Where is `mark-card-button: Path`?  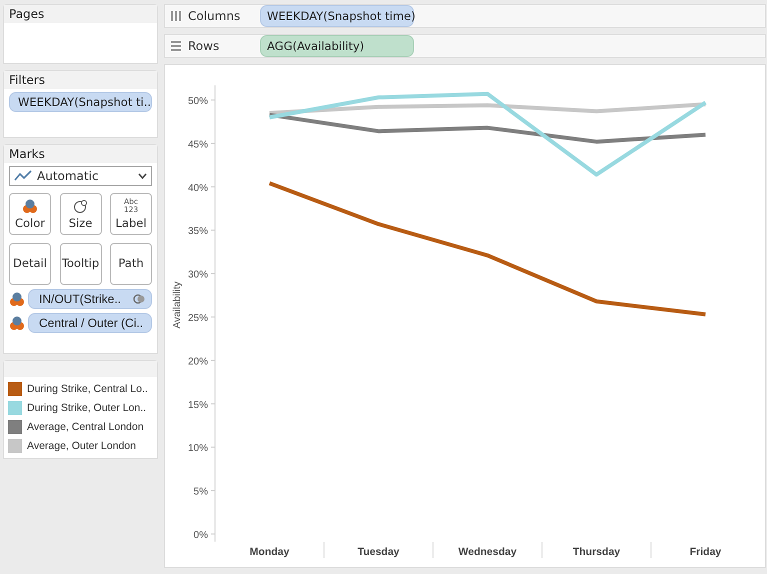 mark-card-button: Path is located at coordinates (131, 264).